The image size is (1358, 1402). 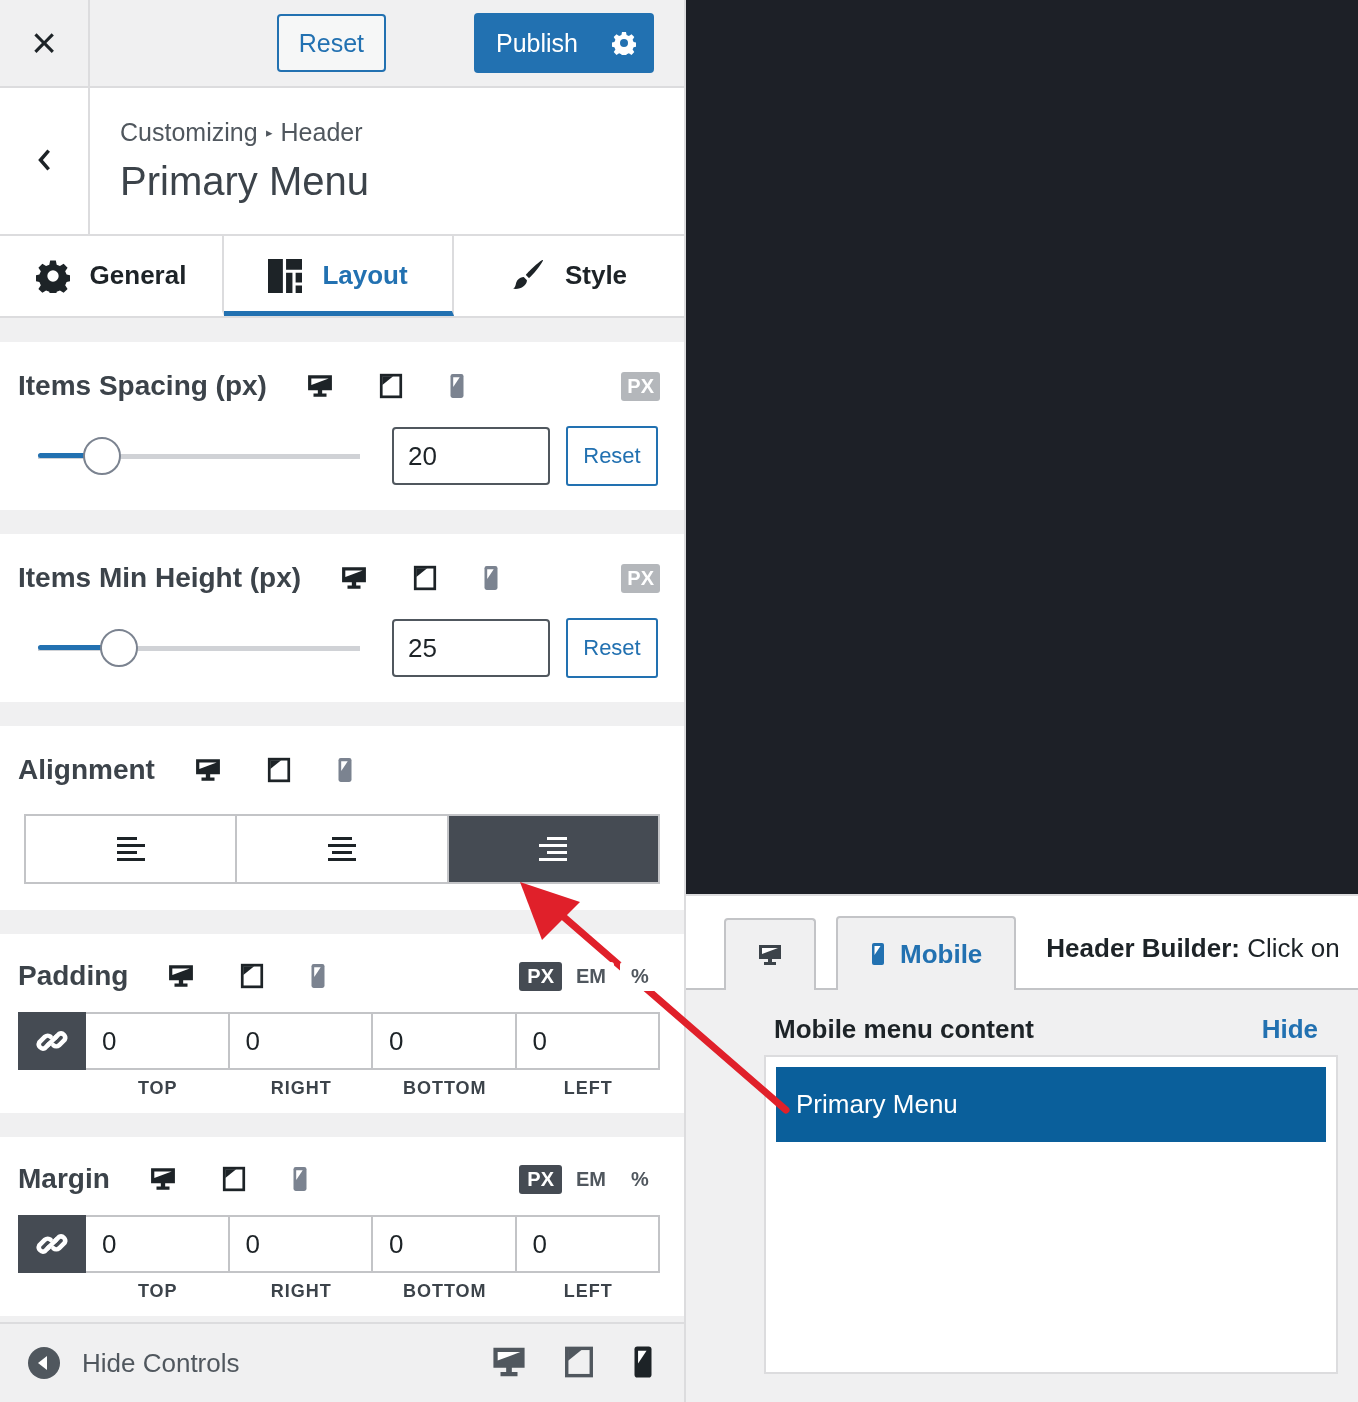 I want to click on control-label: Margin, so click(x=64, y=1179).